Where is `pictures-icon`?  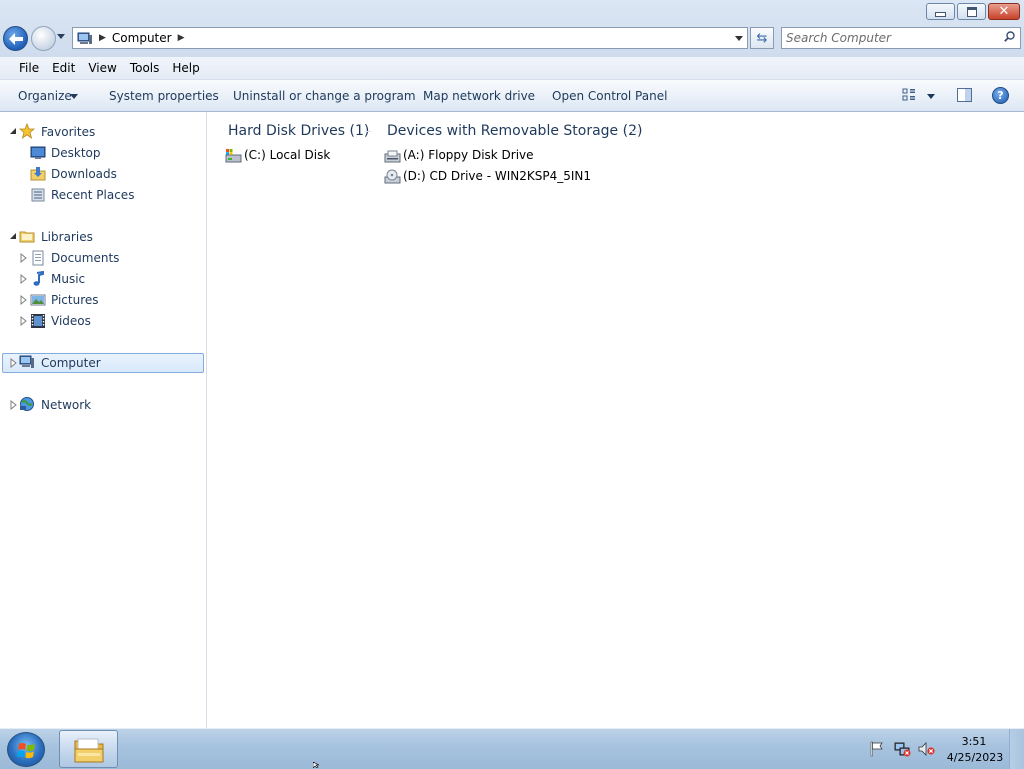 pictures-icon is located at coordinates (38, 300).